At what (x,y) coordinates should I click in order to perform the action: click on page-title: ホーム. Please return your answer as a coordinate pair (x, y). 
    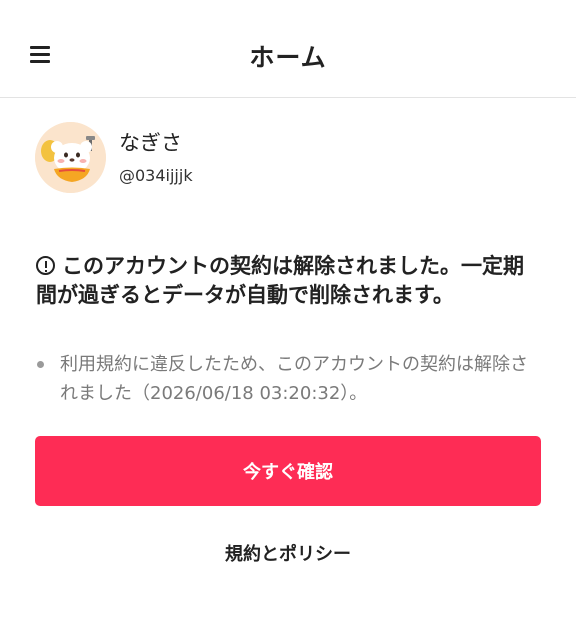
    Looking at the image, I should click on (288, 57).